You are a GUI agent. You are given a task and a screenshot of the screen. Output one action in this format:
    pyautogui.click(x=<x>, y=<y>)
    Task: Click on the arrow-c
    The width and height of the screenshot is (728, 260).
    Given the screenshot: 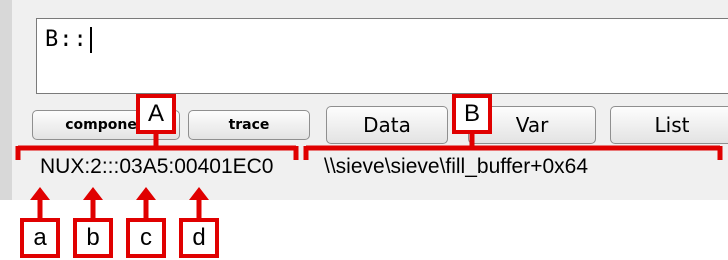 What is the action you would take?
    pyautogui.click(x=146, y=204)
    